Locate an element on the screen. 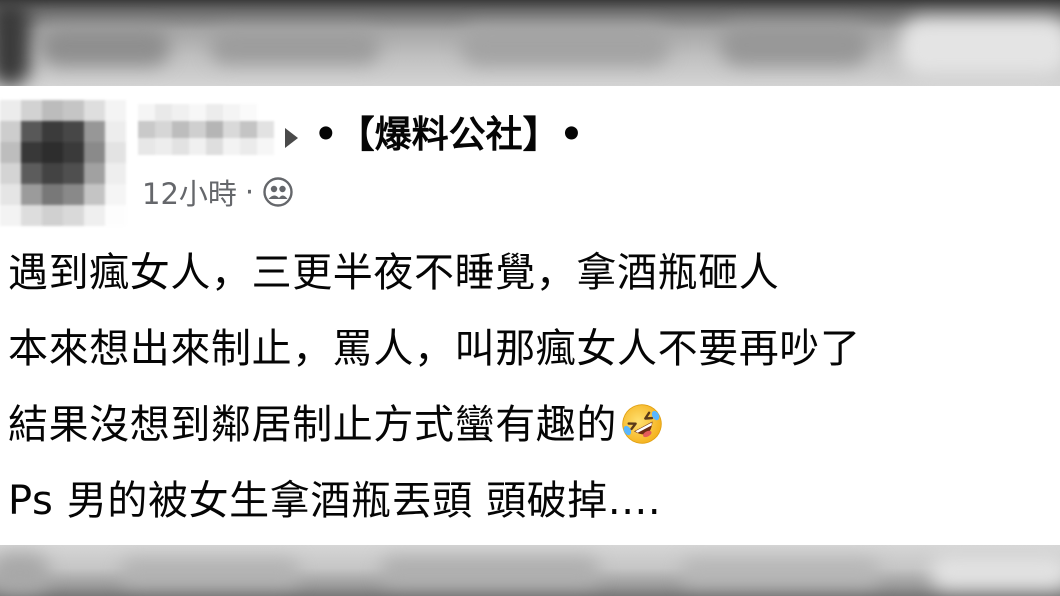 The image size is (1060, 596). author-name-pixels is located at coordinates (146, 112).